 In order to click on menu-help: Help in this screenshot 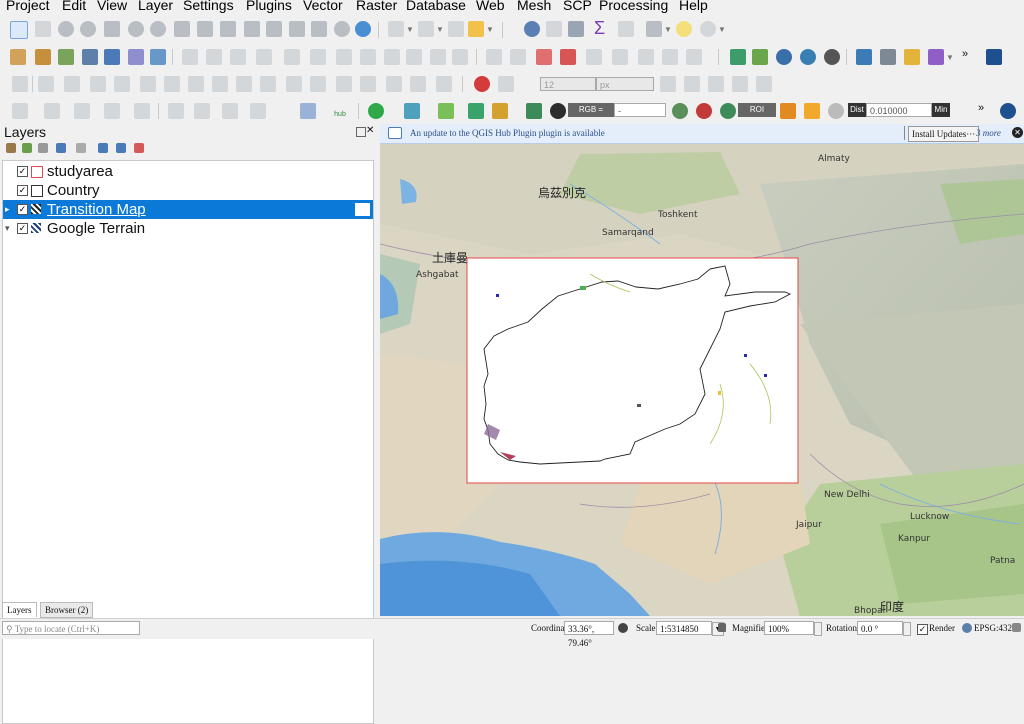, I will do `click(693, 6)`.